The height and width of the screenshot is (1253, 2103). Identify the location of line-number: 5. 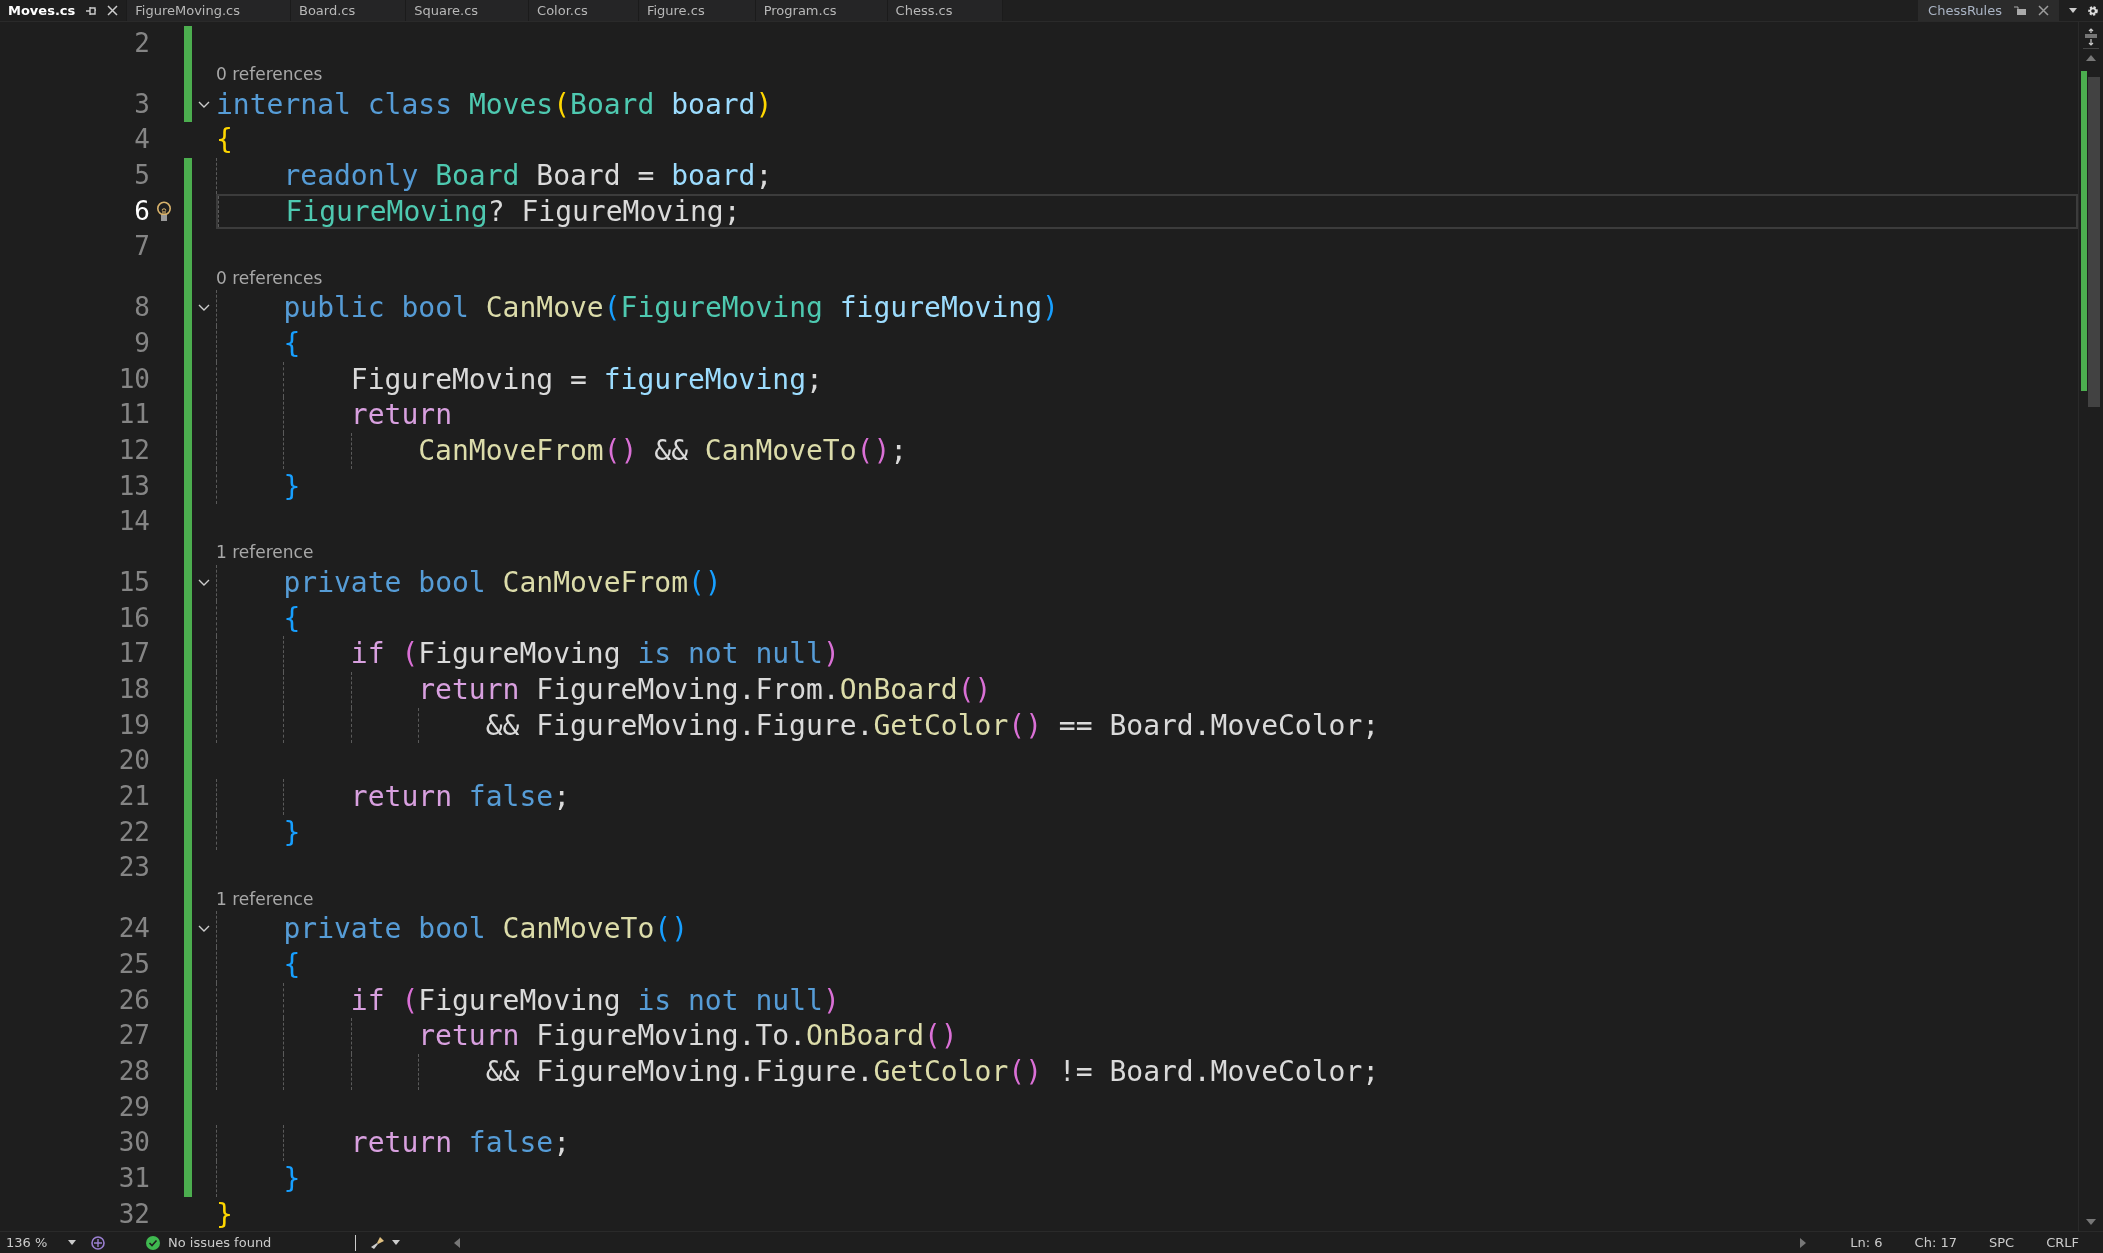
(142, 176).